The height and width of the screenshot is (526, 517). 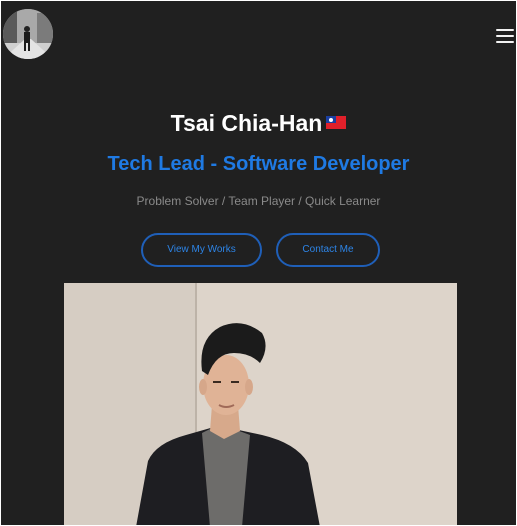 I want to click on contact-me-button: Contact Me, so click(x=328, y=250).